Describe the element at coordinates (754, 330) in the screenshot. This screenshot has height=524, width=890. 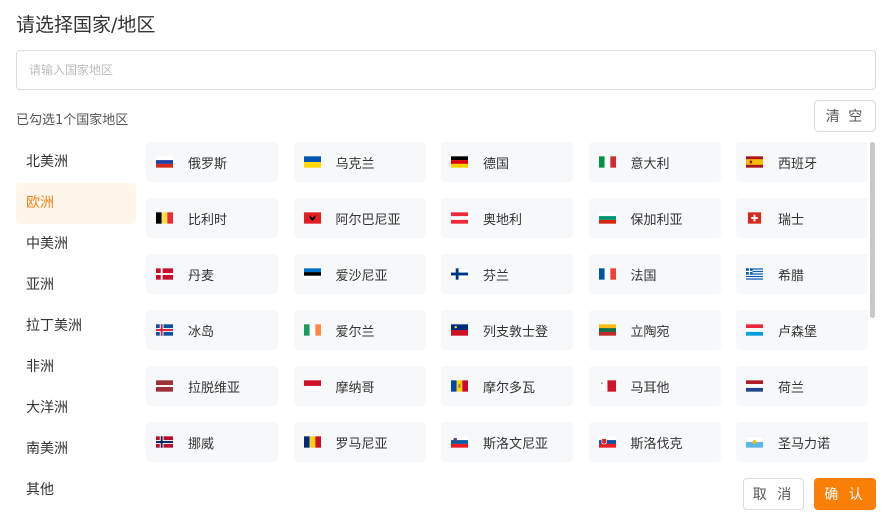
I see `luxembourg-flag-icon` at that location.